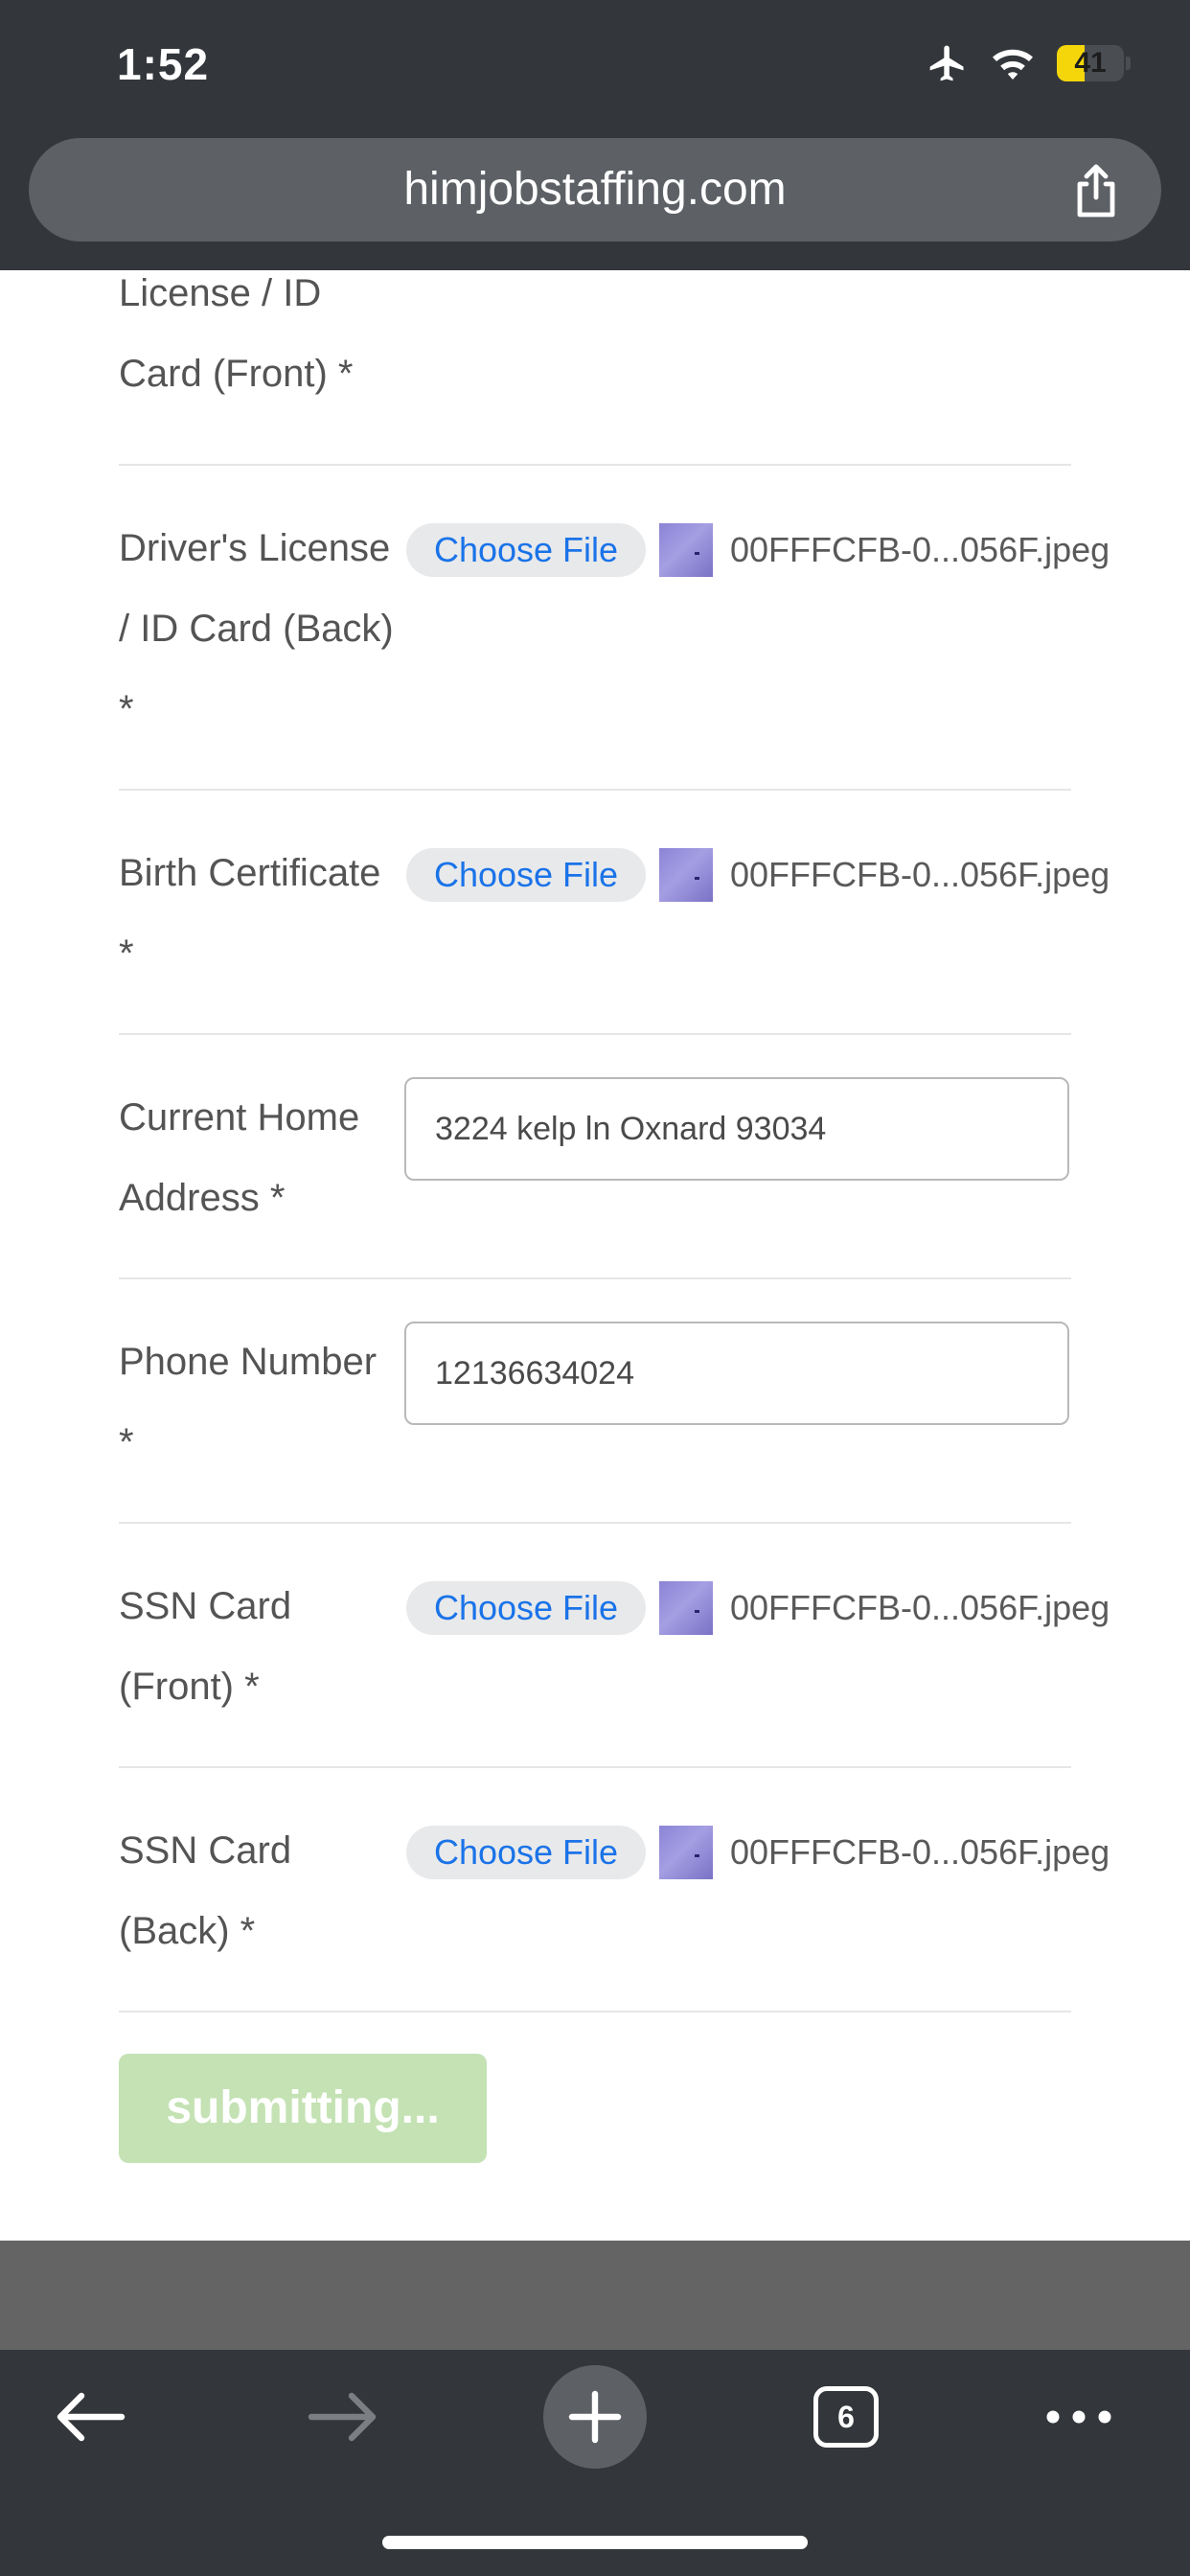 Image resolution: width=1190 pixels, height=2576 pixels. I want to click on new-tab-button, so click(595, 2416).